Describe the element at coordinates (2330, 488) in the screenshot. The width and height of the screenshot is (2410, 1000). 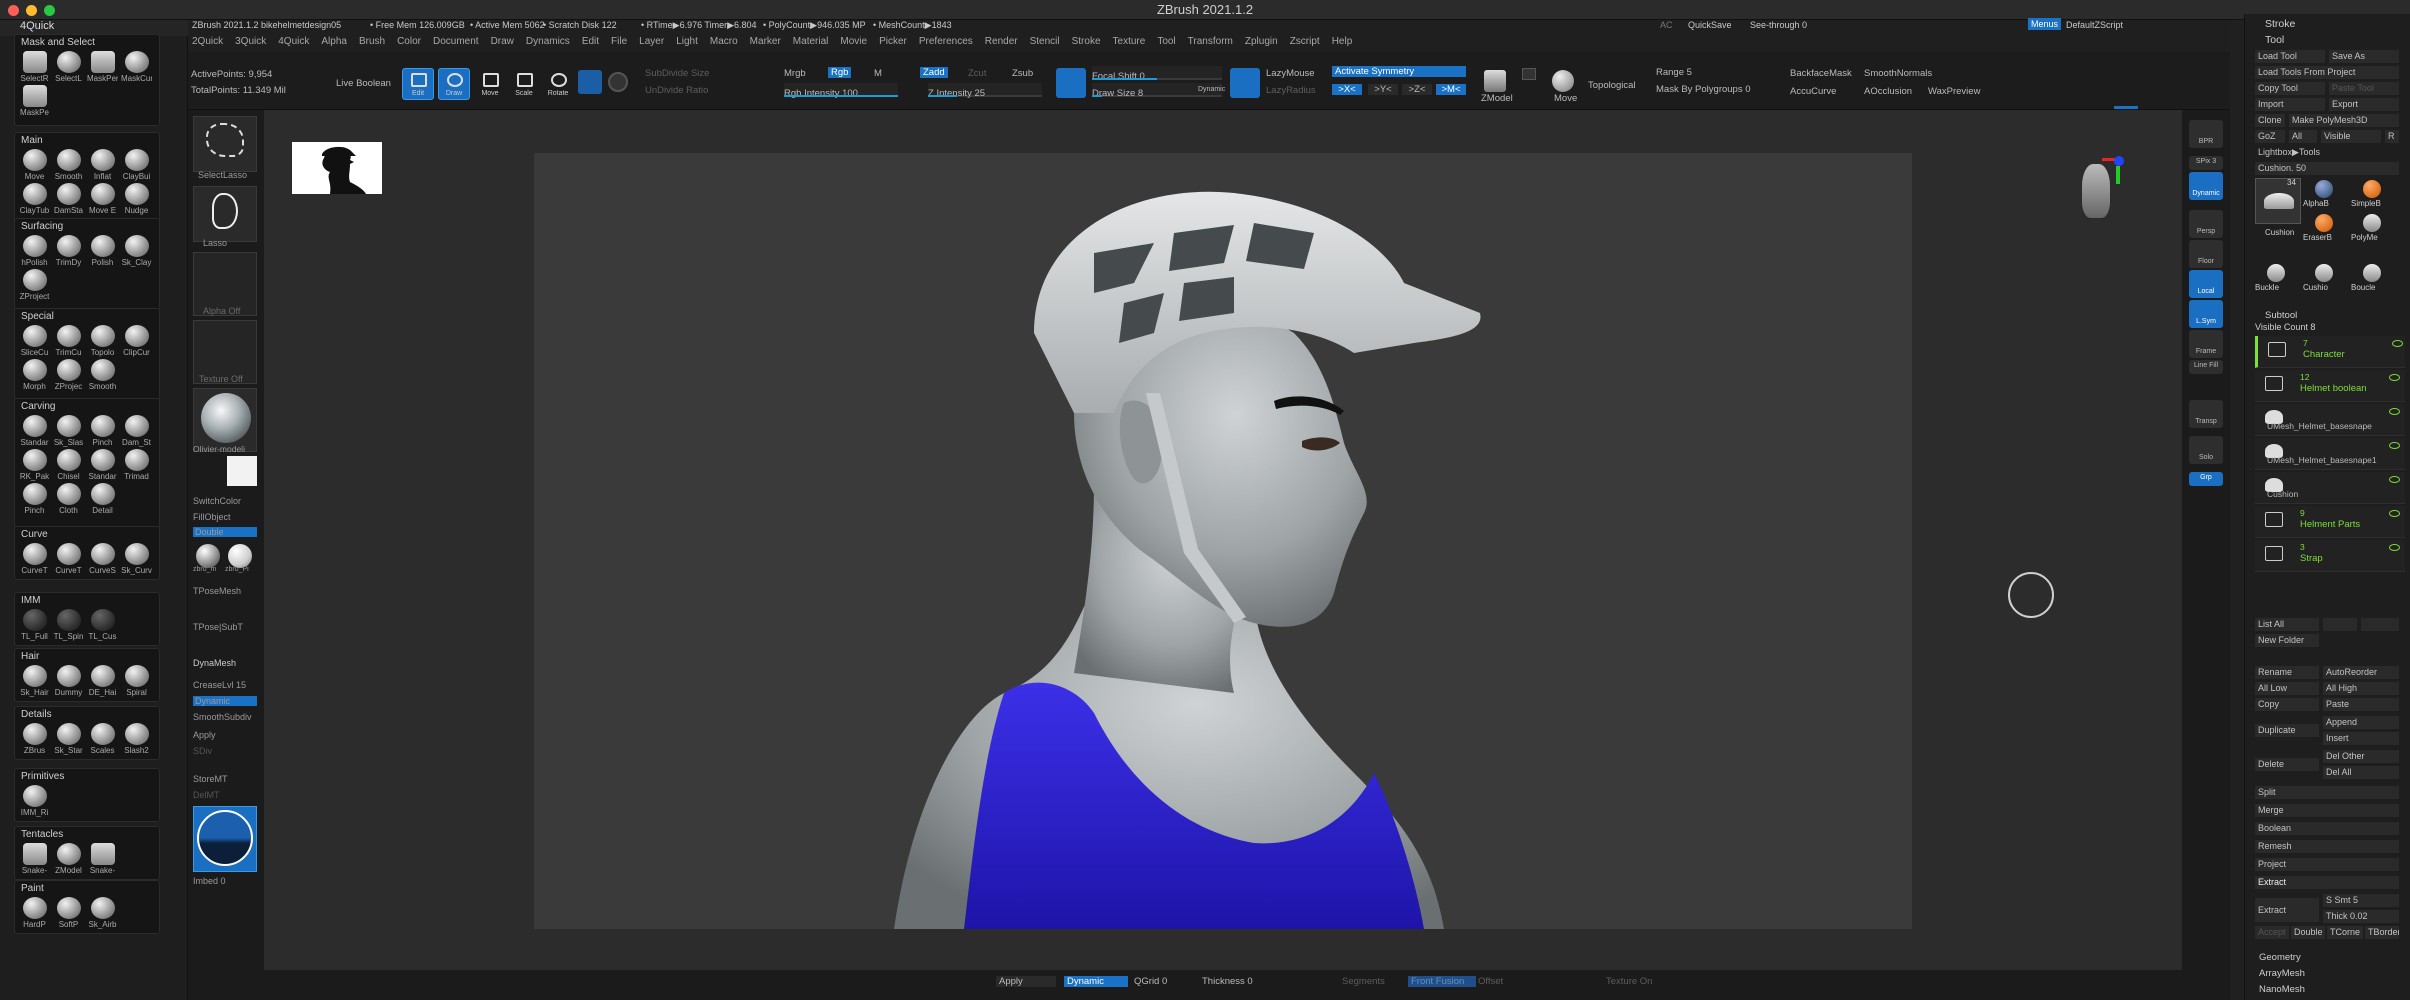
I see `subtool-row: Cushion` at that location.